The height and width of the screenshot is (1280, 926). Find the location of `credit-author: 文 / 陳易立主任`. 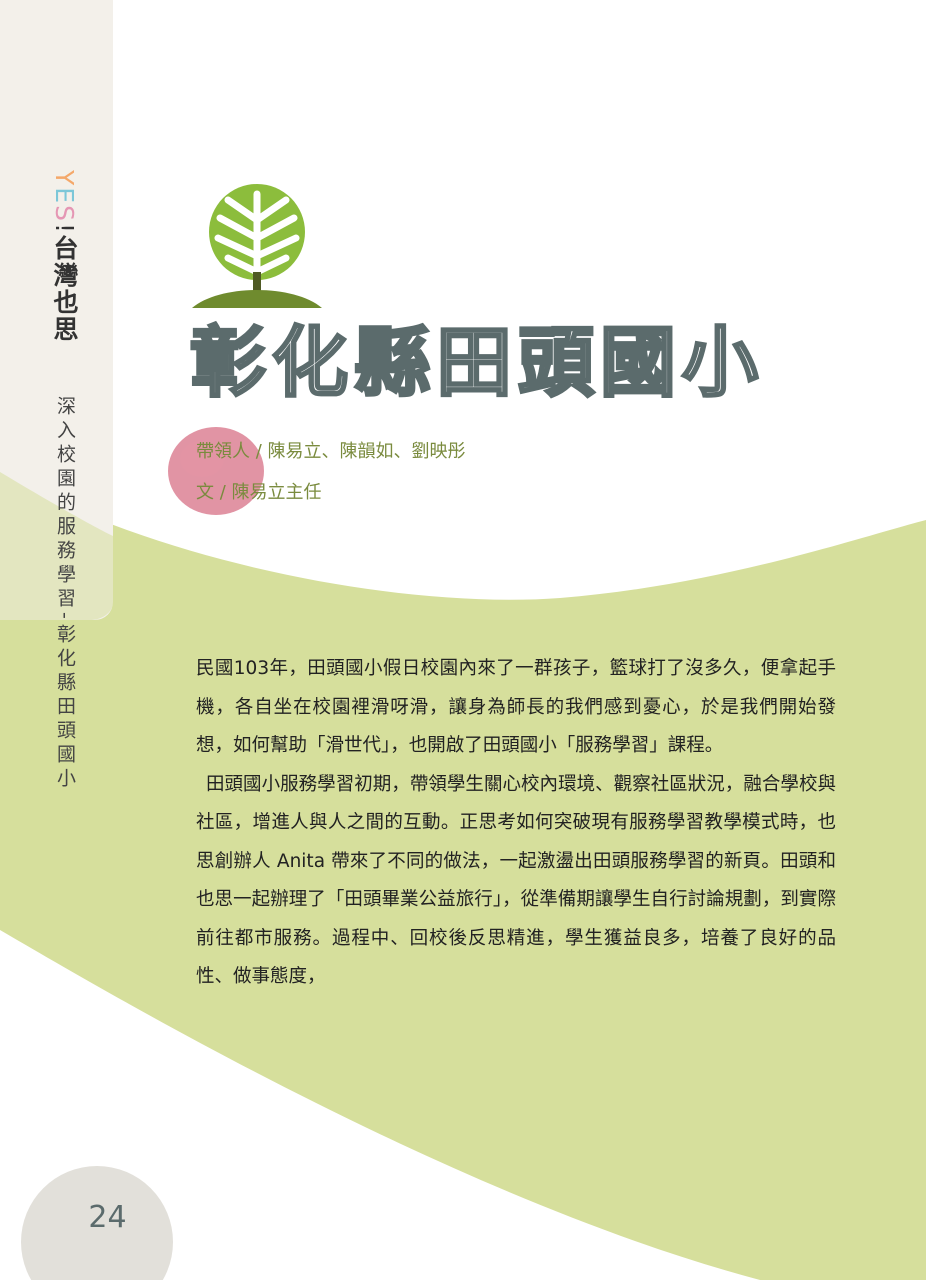

credit-author: 文 / 陳易立主任 is located at coordinates (259, 492).